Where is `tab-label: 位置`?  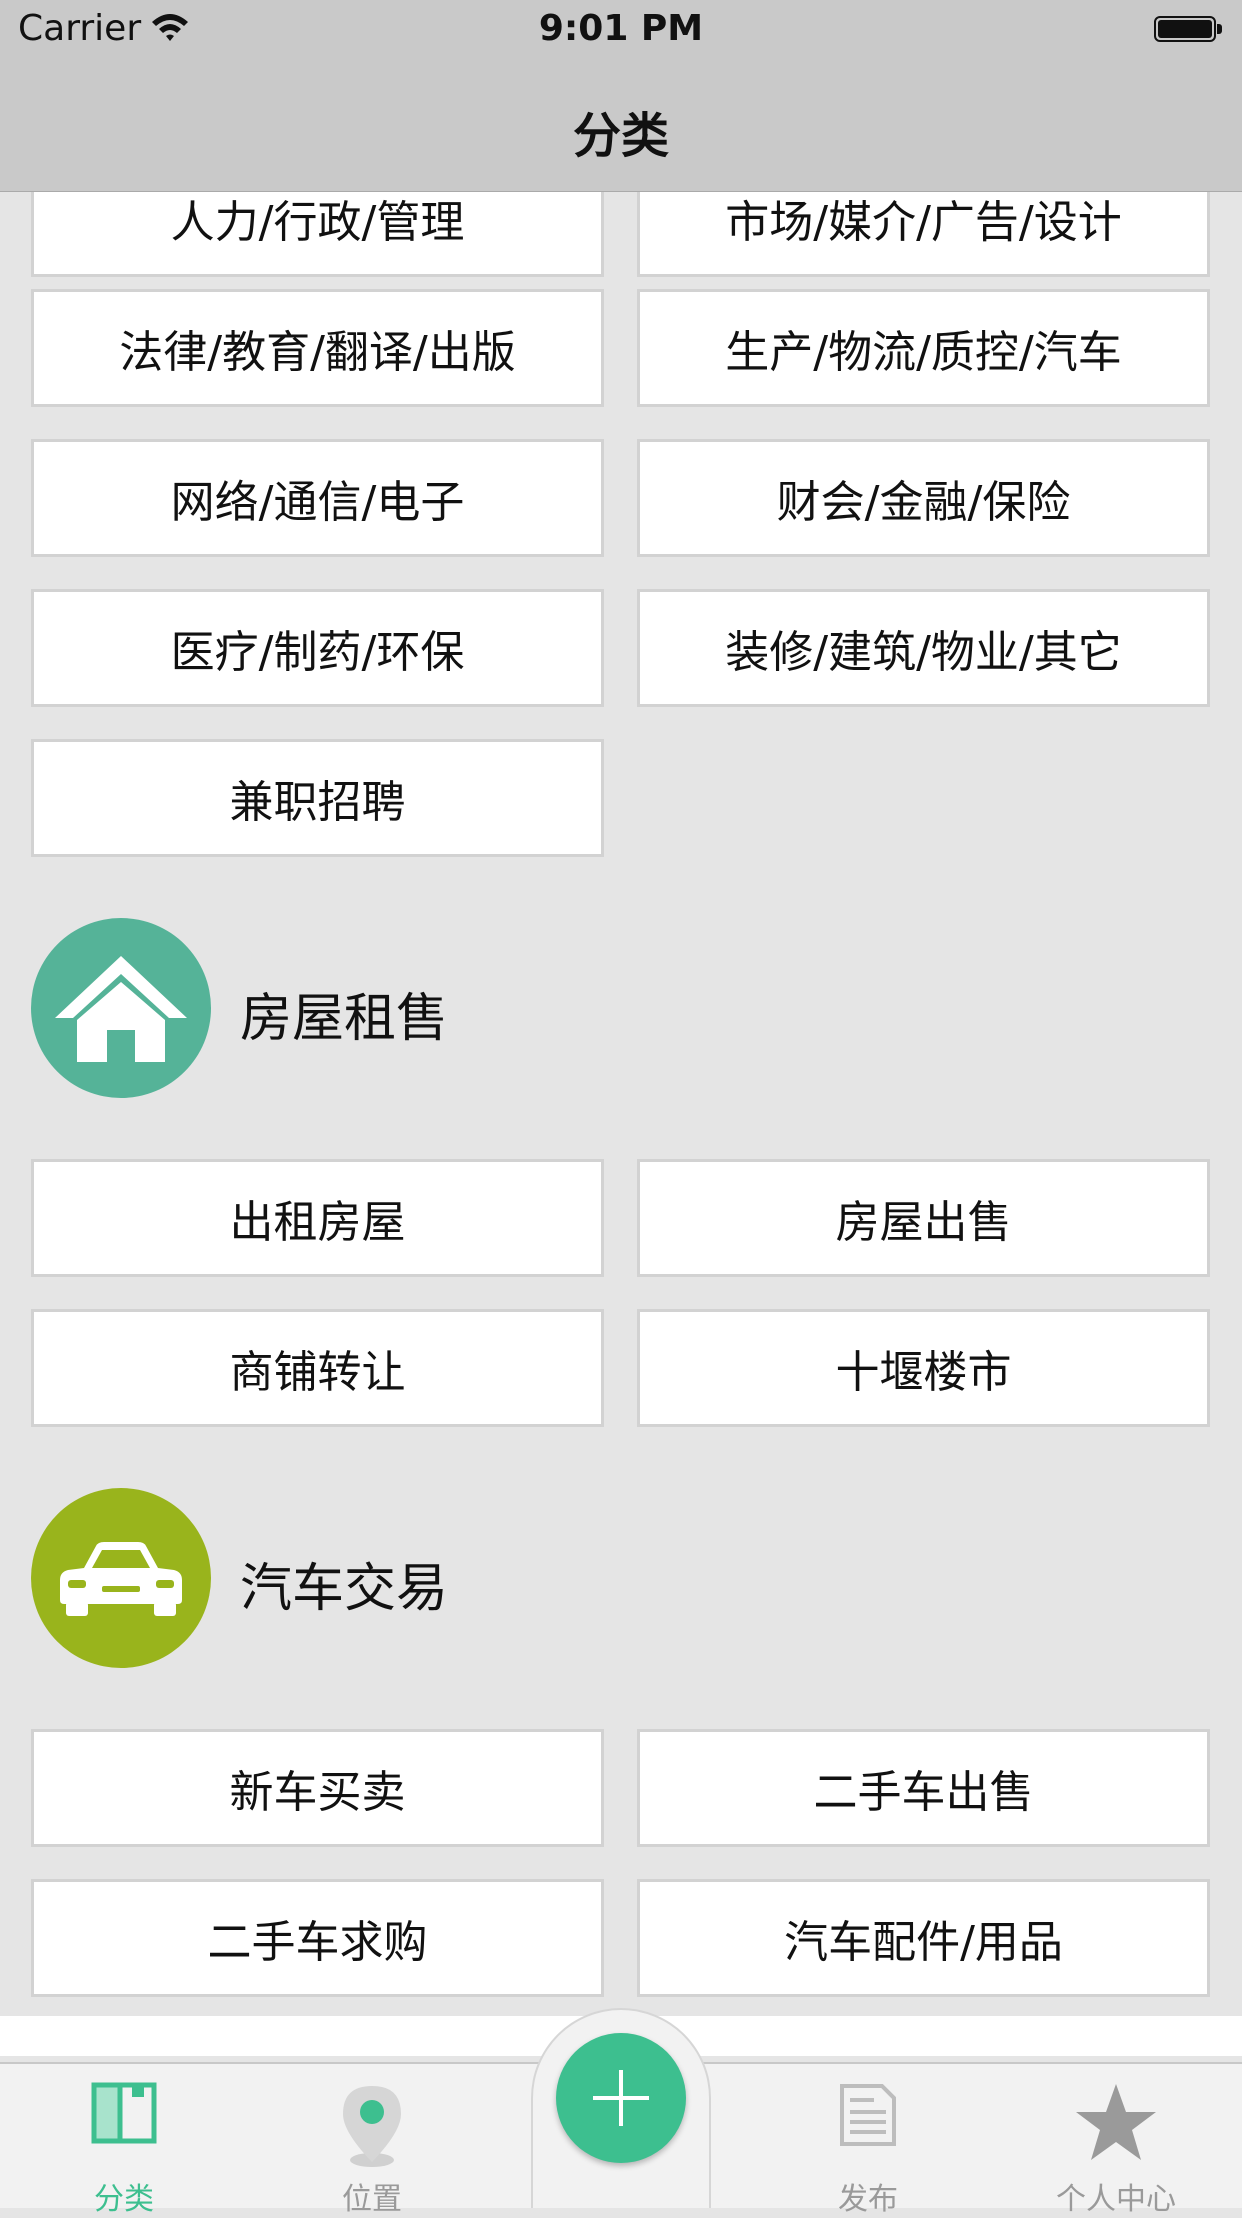
tab-label: 位置 is located at coordinates (372, 2199).